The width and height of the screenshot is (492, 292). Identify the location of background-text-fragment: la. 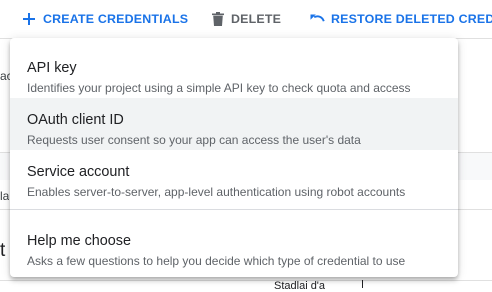
(5, 196).